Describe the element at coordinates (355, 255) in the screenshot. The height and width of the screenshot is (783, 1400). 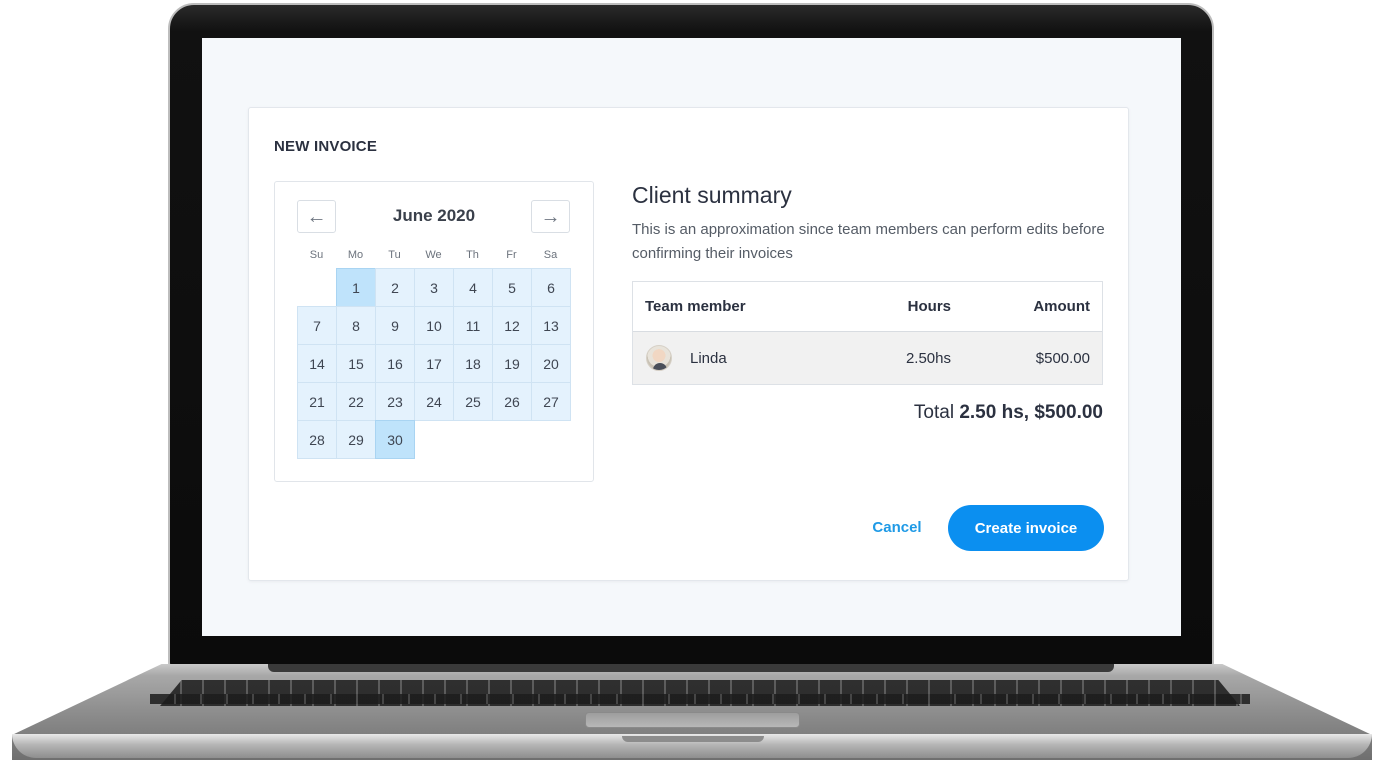
I see `weekday-label: Mo` at that location.